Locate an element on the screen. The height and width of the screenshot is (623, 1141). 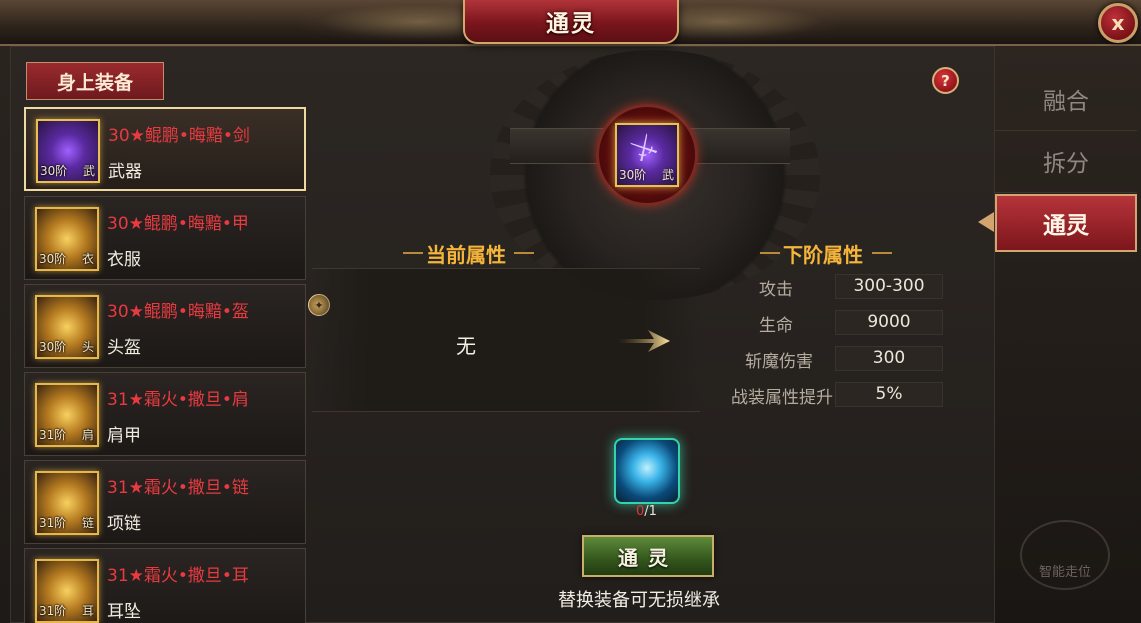
equipment-item-shoulder: 31阶 肩 31★霜火•撒旦•肩 肩甲 is located at coordinates (165, 414).